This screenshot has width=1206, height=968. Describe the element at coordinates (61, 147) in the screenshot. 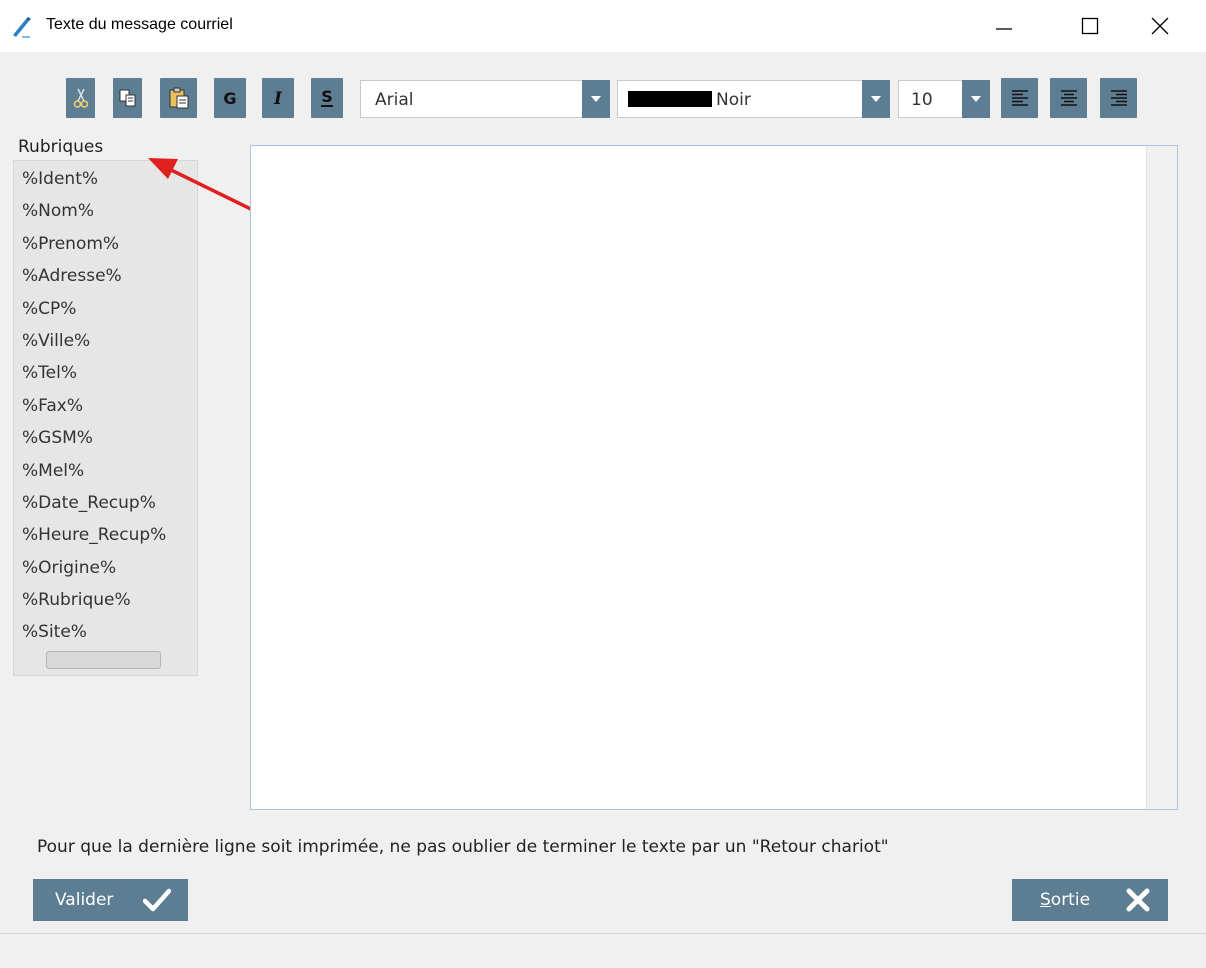

I see `rubriques-label: Rubriques` at that location.